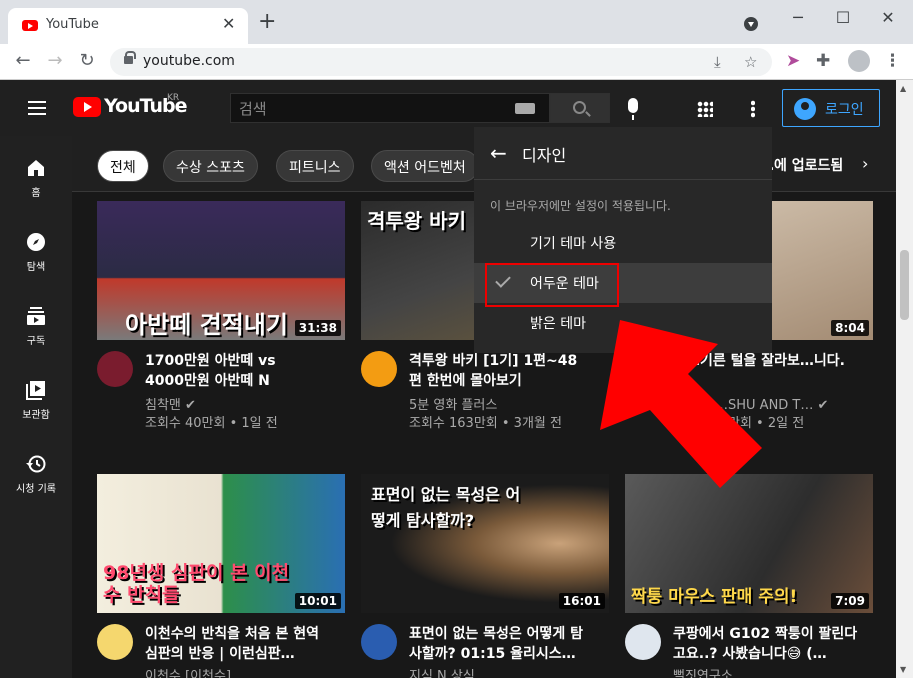  I want to click on sidebar-item-subscriptions: 구독, so click(36, 326).